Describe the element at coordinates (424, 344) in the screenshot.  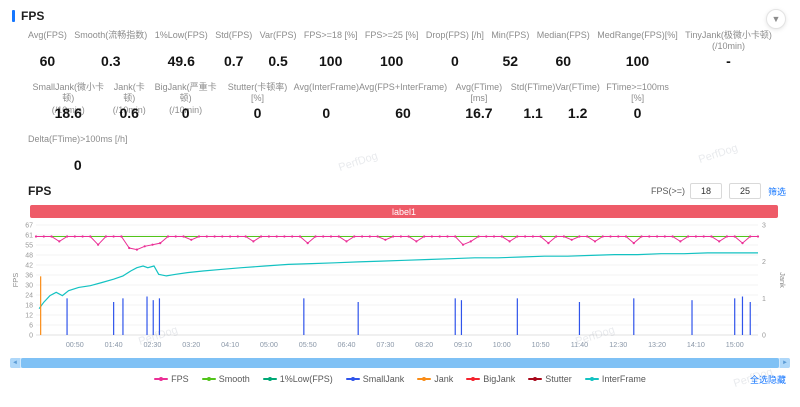
I see `svg-text: 08:20` at that location.